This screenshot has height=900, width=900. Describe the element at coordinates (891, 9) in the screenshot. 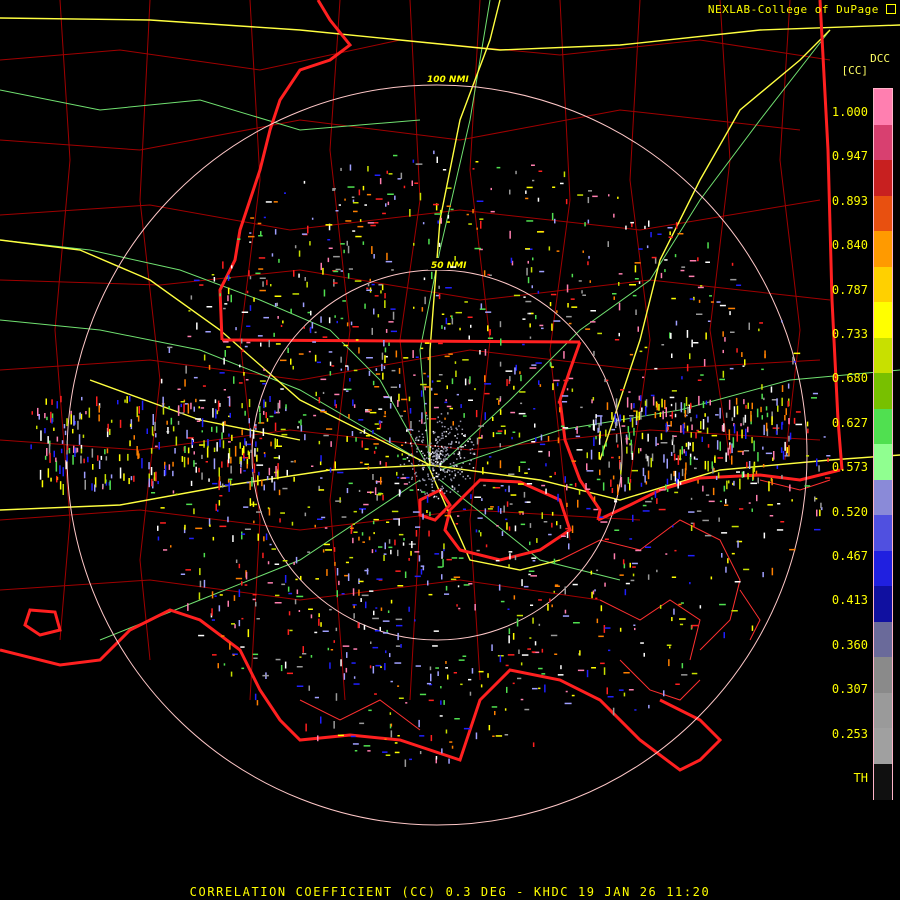

I see `arrow-corner-icon` at that location.